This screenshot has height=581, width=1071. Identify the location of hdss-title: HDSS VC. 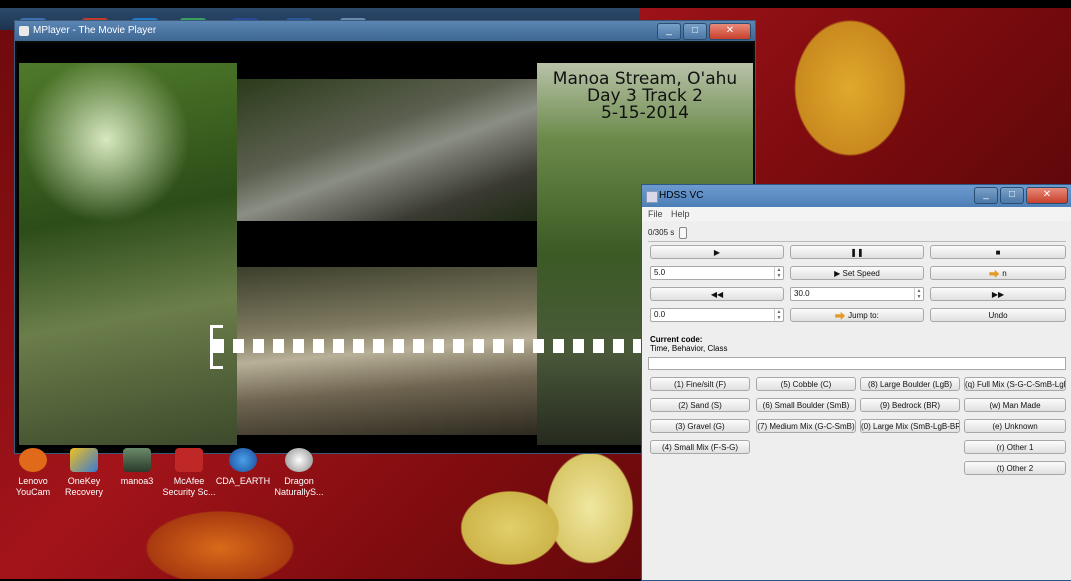
(681, 195).